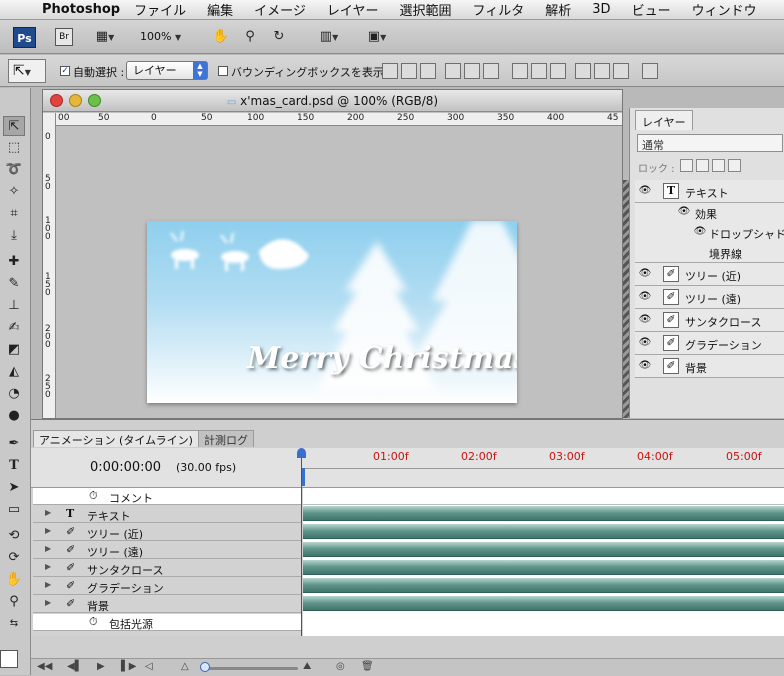 The width and height of the screenshot is (784, 676). I want to click on lasso-tool-icon: ➰, so click(14, 170).